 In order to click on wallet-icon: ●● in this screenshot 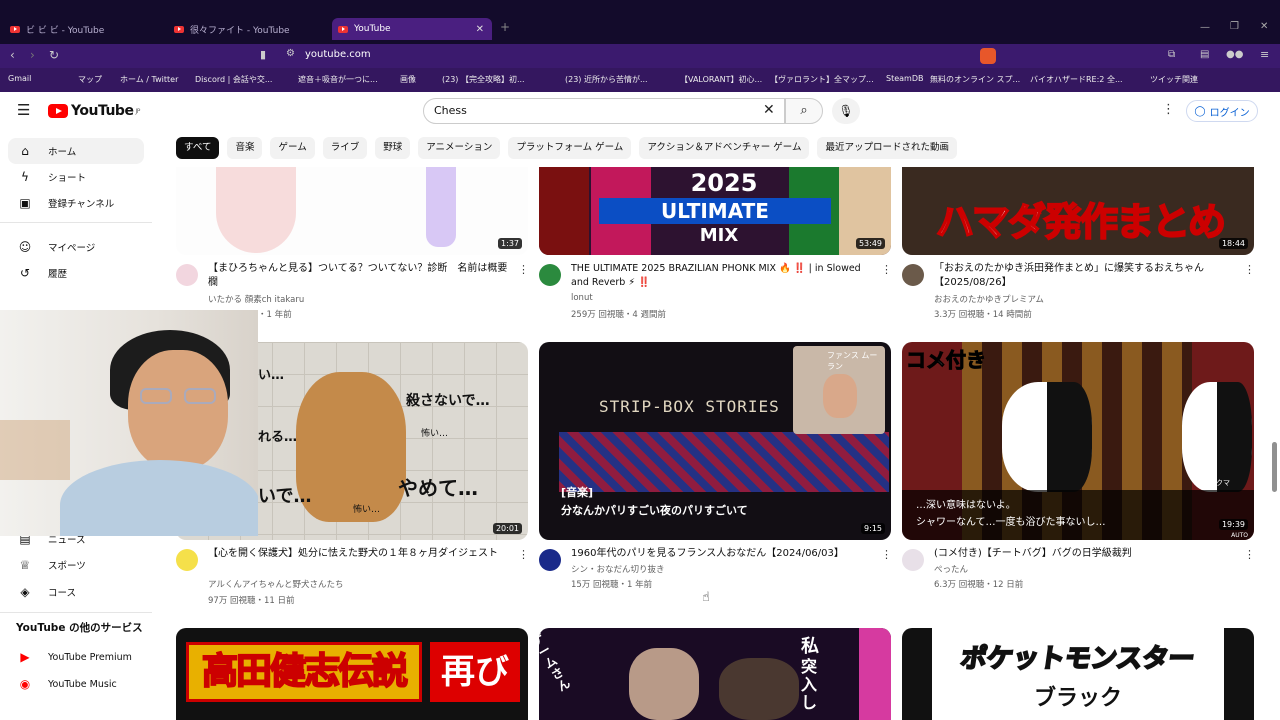, I will do `click(1234, 54)`.